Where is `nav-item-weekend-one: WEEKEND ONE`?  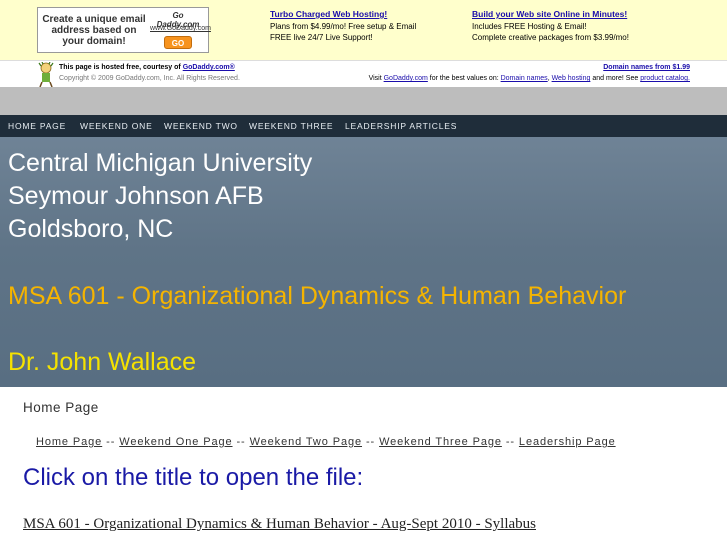 nav-item-weekend-one: WEEKEND ONE is located at coordinates (116, 126).